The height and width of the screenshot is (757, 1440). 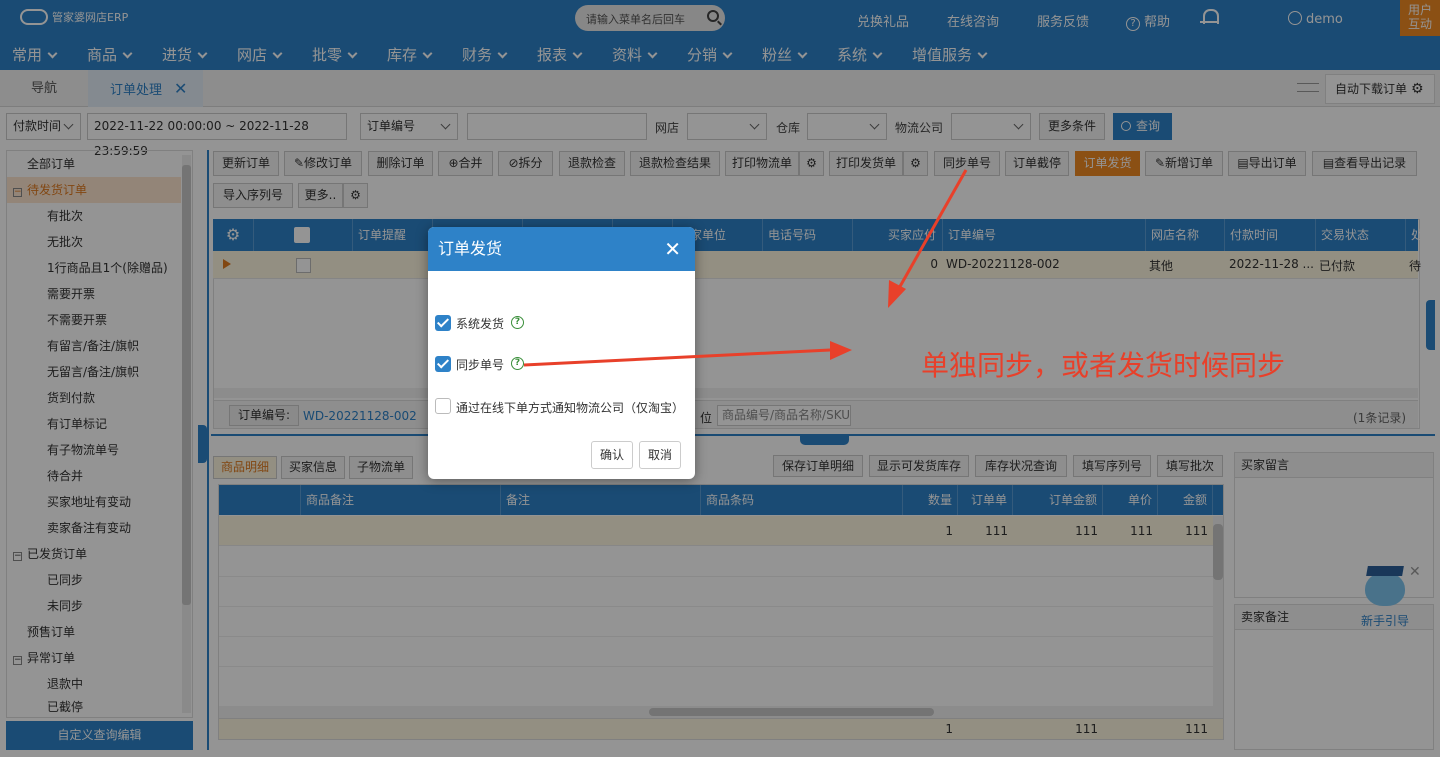 I want to click on arrow-to-sync-button, so click(x=932, y=230).